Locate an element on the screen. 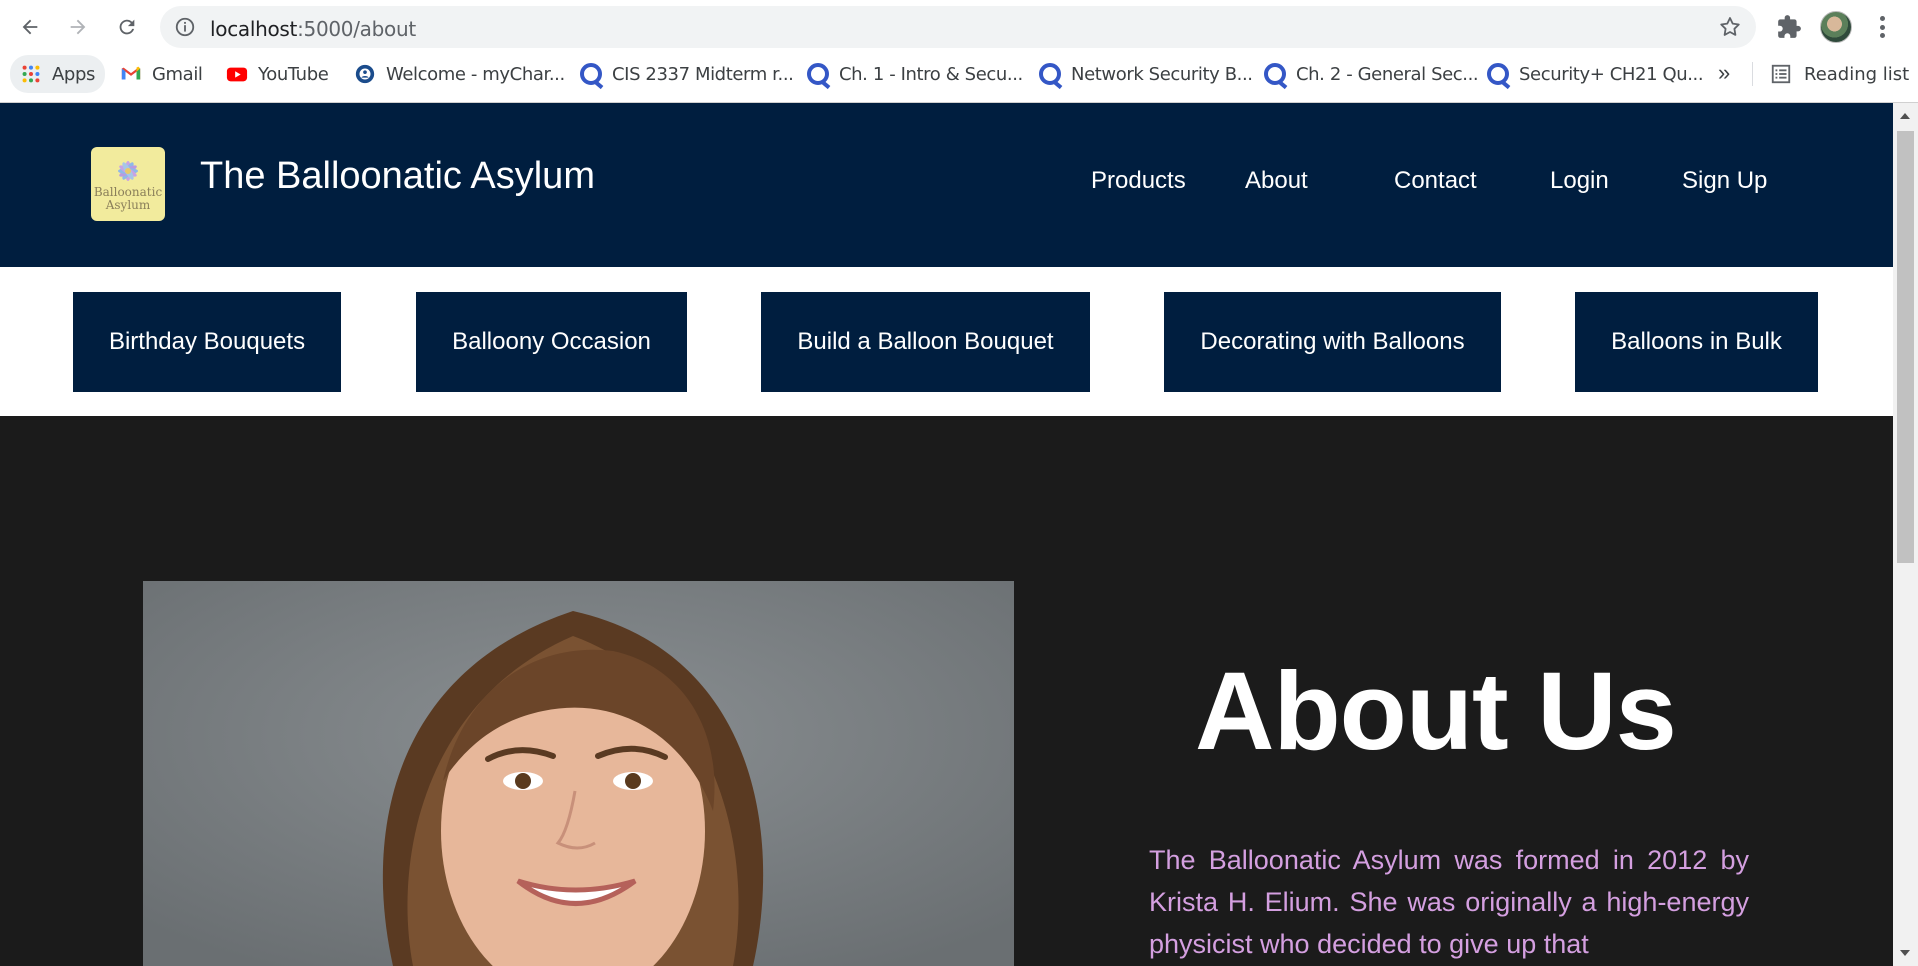 The image size is (1918, 966). site-info-icon is located at coordinates (185, 27).